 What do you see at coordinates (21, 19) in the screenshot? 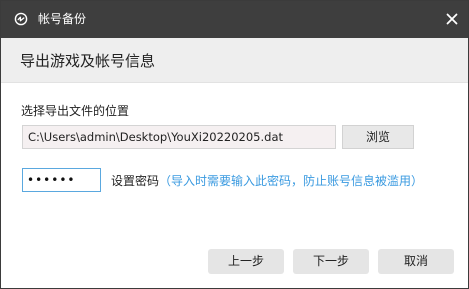
I see `backup-app-icon` at bounding box center [21, 19].